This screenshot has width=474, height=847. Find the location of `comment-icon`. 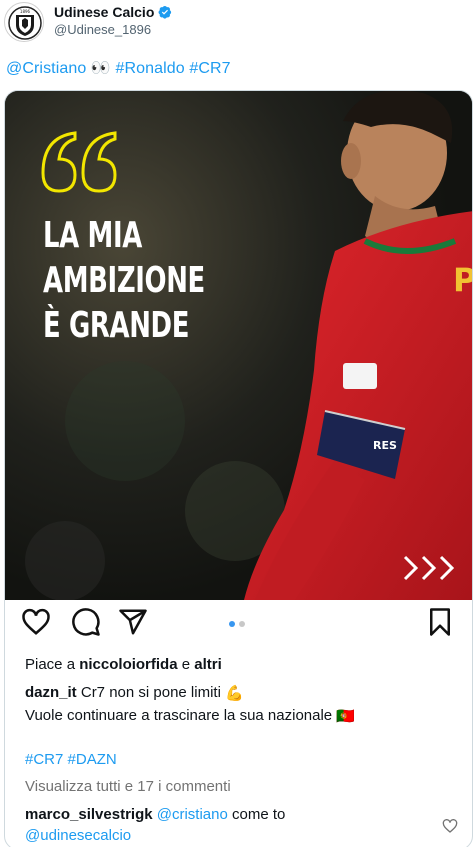

comment-icon is located at coordinates (86, 622).